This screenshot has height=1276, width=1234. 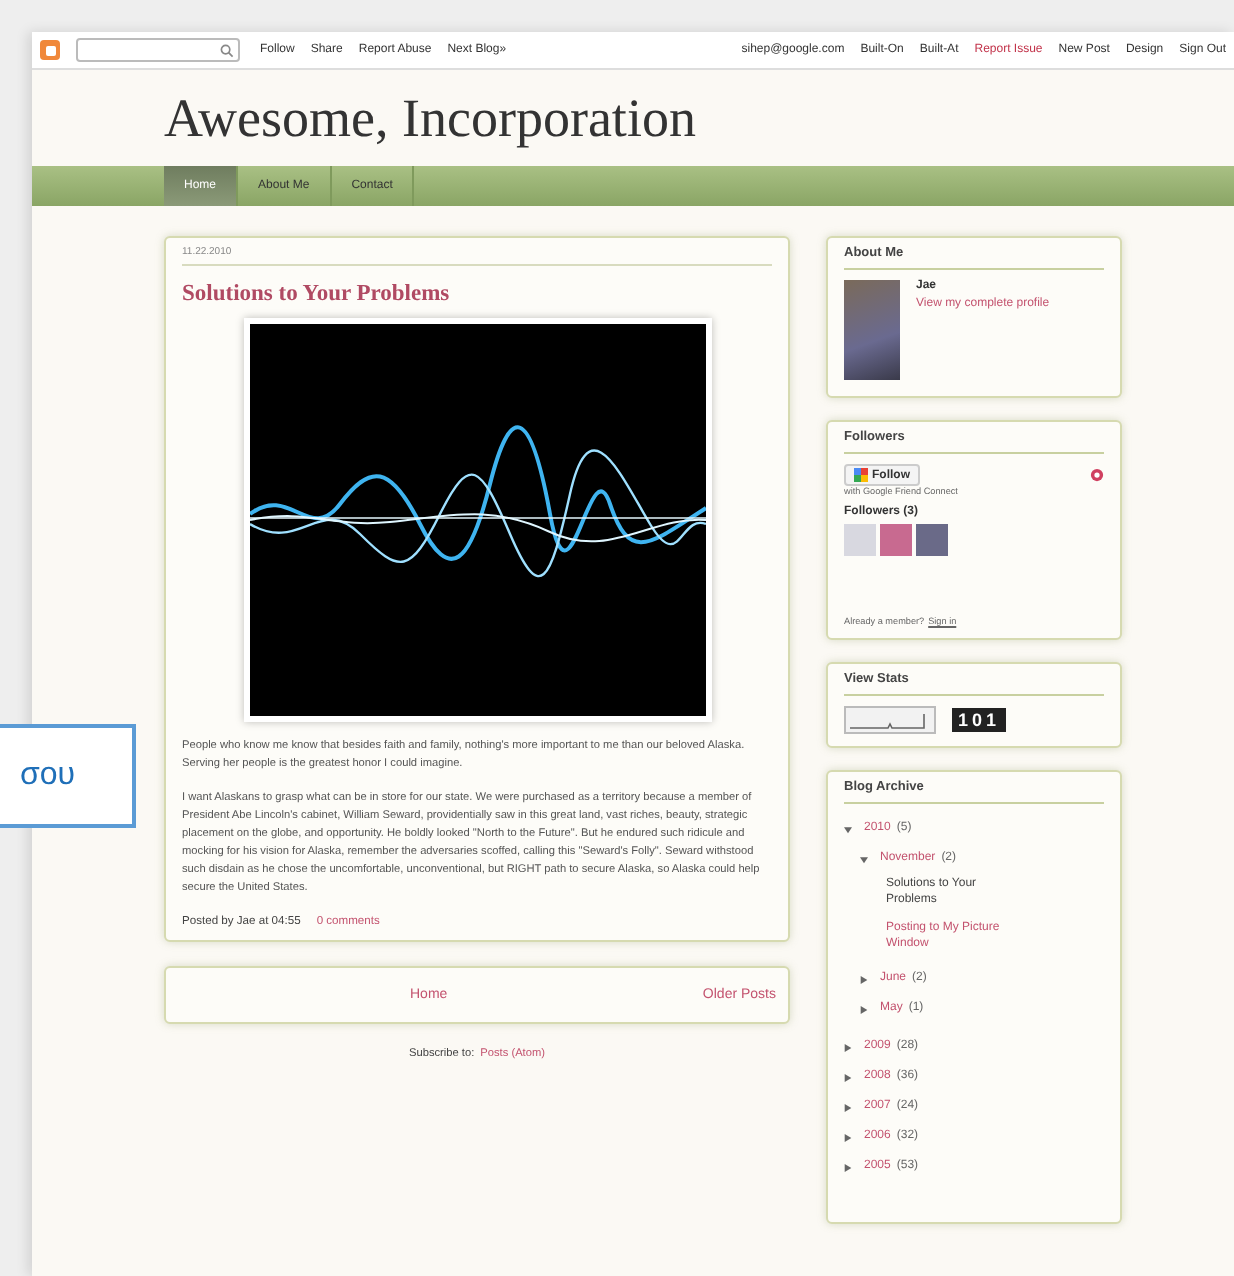 I want to click on stats-graph-drawing, so click(x=890, y=720).